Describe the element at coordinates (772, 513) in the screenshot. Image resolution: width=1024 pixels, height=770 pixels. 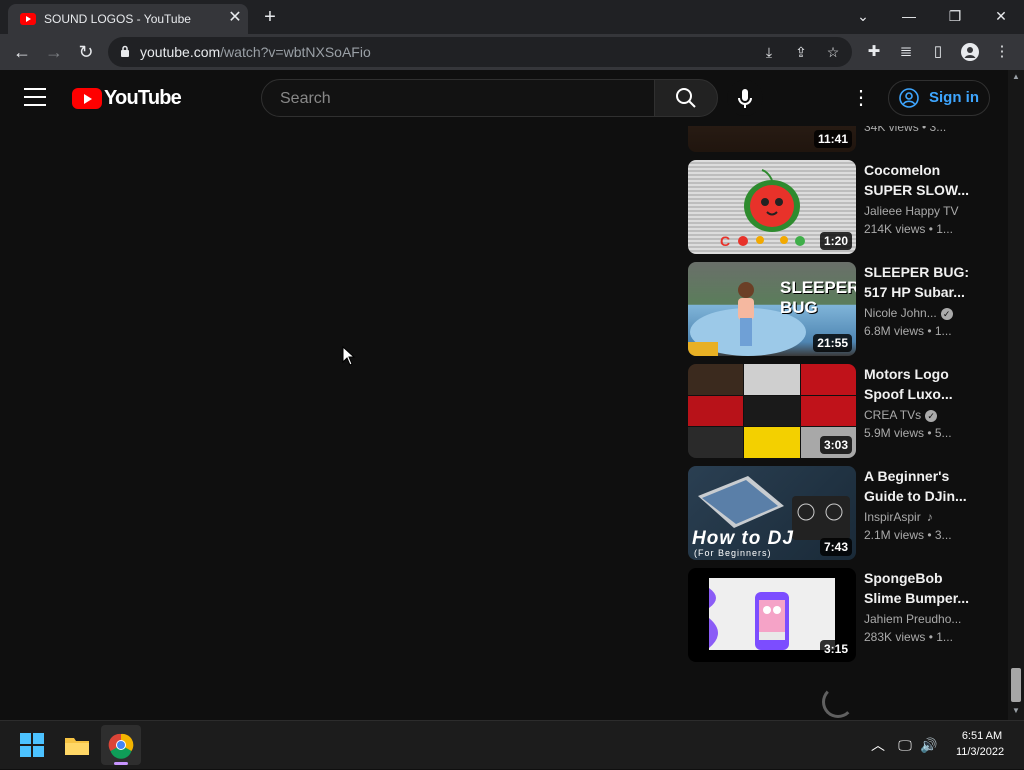
I see `video-thumbnail: How to DJ (For Beginners) 7:43` at that location.